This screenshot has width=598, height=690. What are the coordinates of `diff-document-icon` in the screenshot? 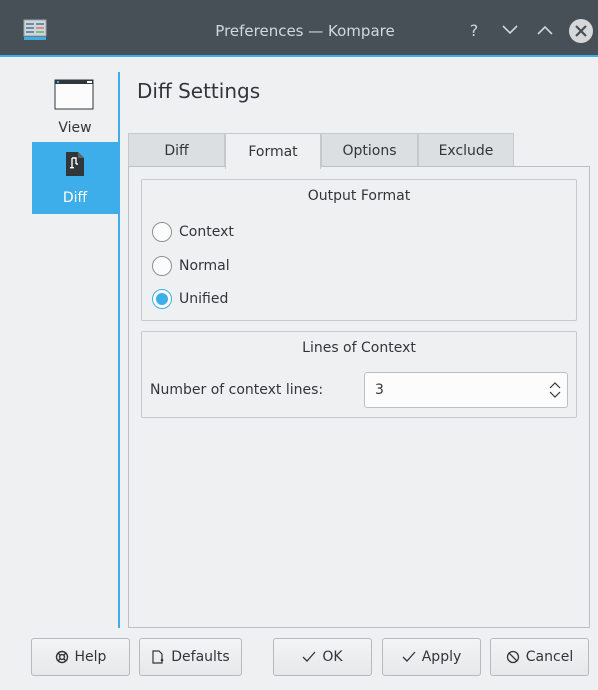 It's located at (75, 164).